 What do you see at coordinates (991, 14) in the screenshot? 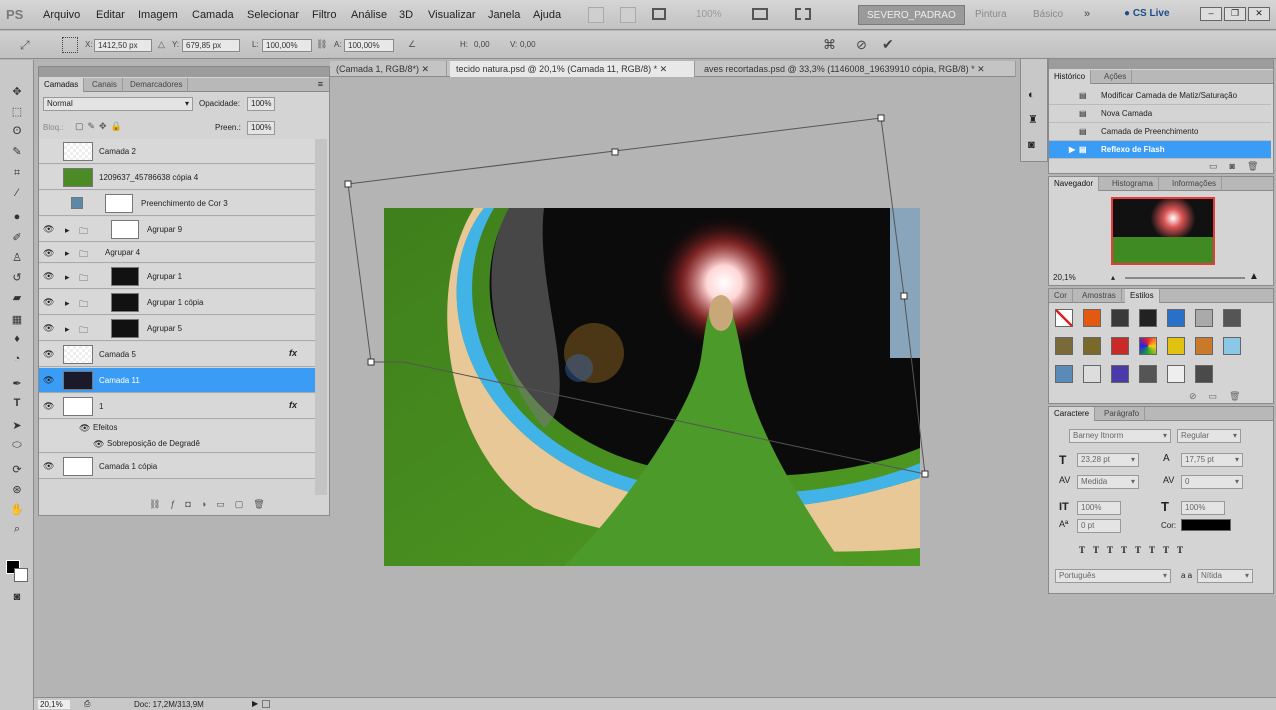
I see `workspace-pintura-link: Pintura` at bounding box center [991, 14].